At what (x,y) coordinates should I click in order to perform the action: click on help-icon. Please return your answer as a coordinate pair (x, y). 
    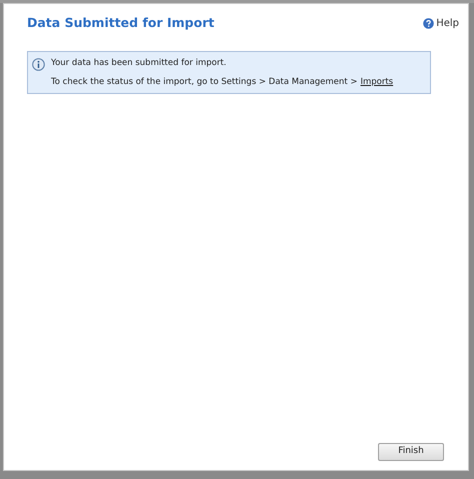
    Looking at the image, I should click on (428, 23).